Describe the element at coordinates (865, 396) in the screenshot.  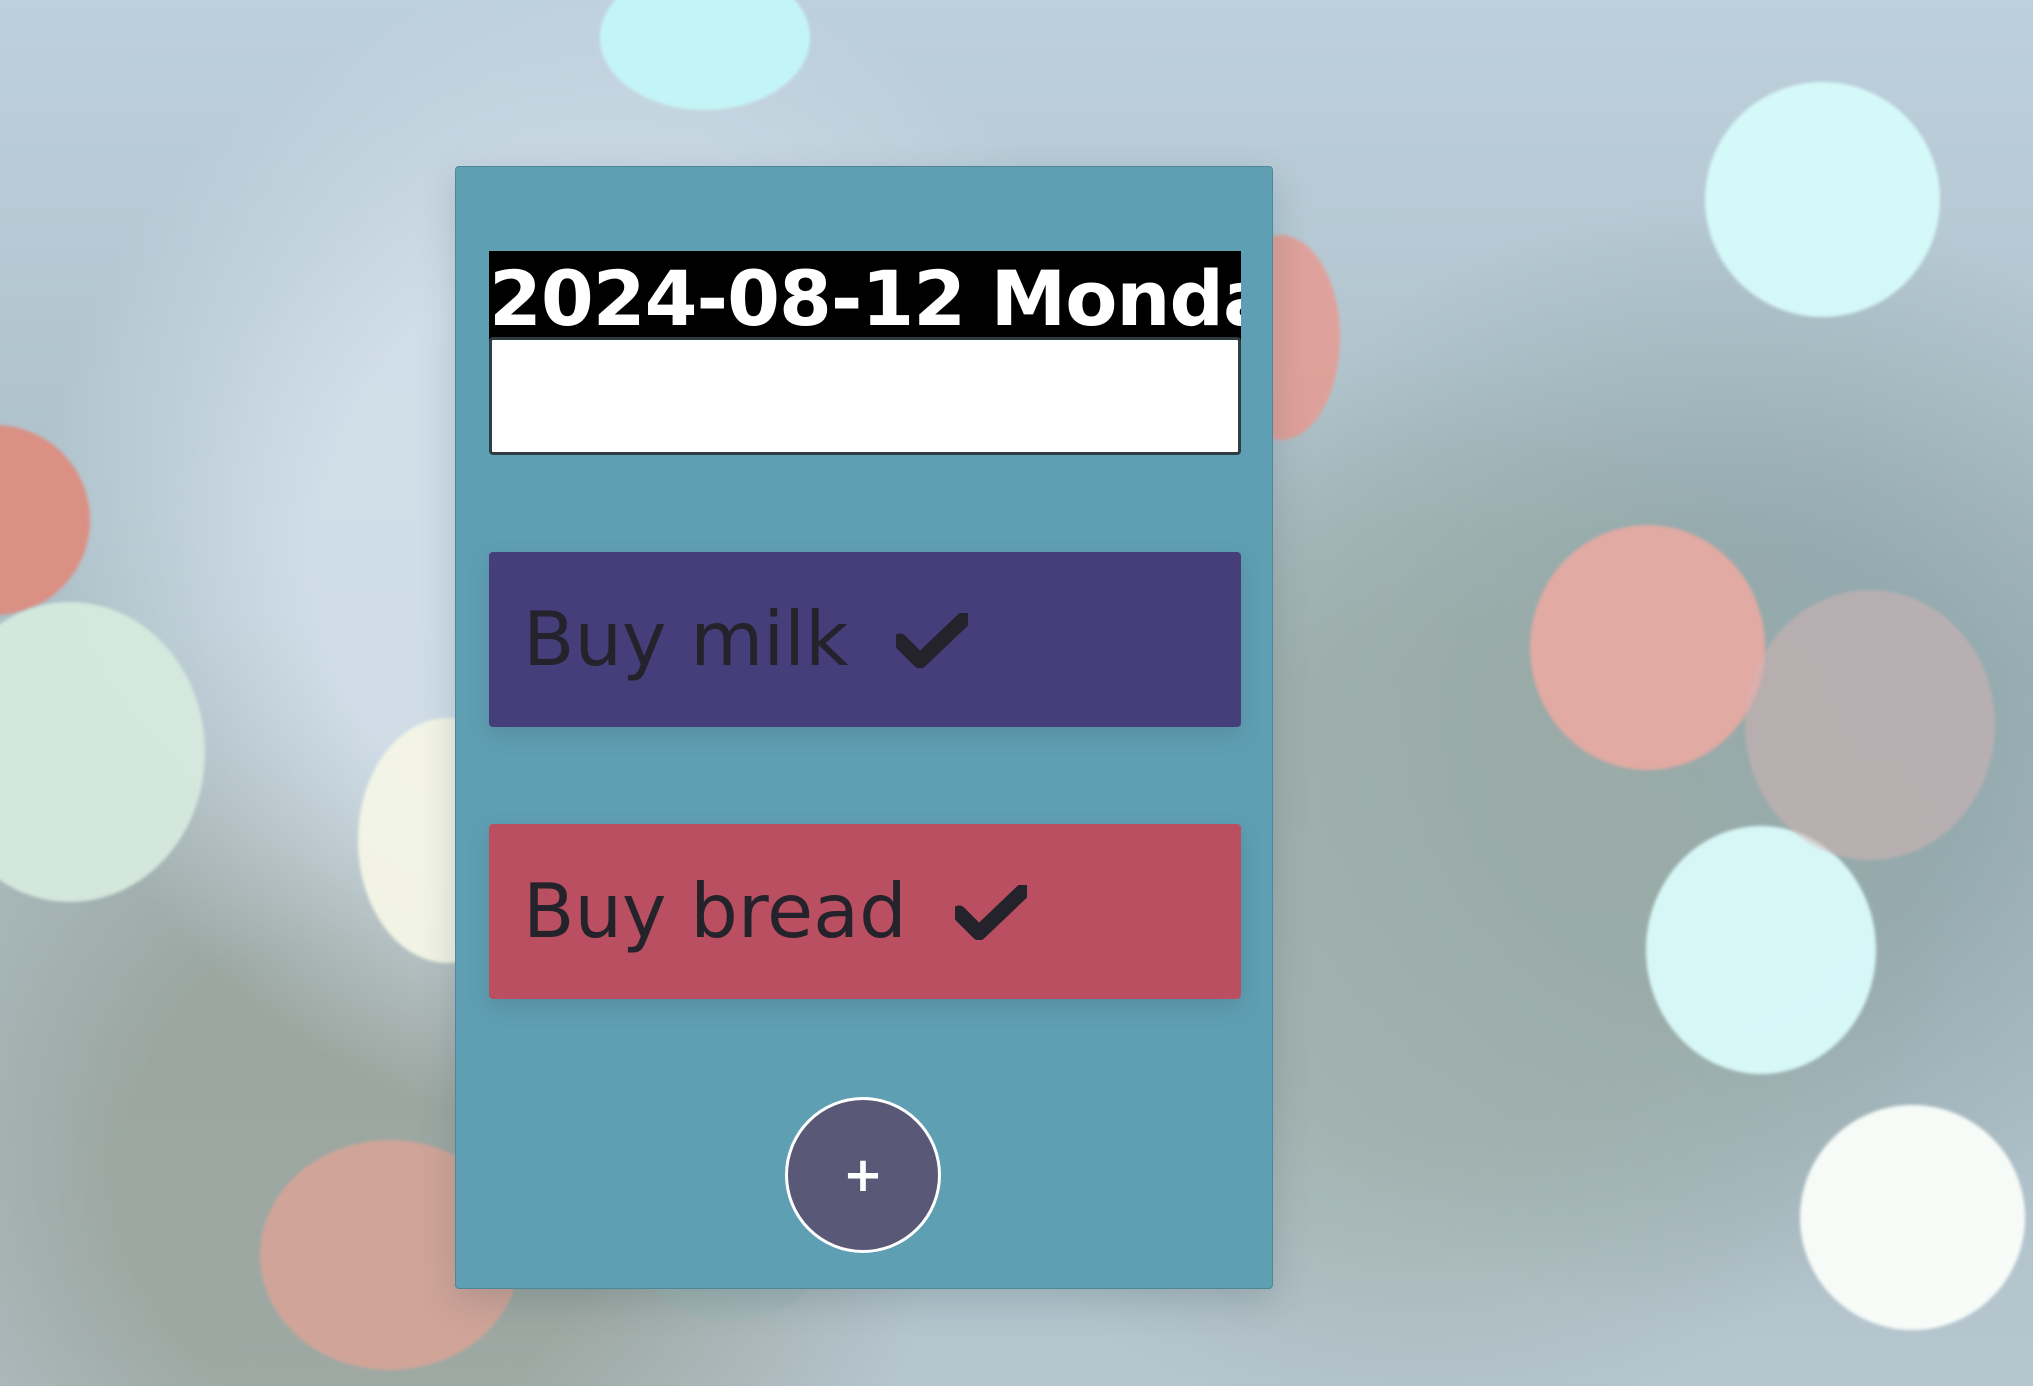
I see `task-input` at that location.